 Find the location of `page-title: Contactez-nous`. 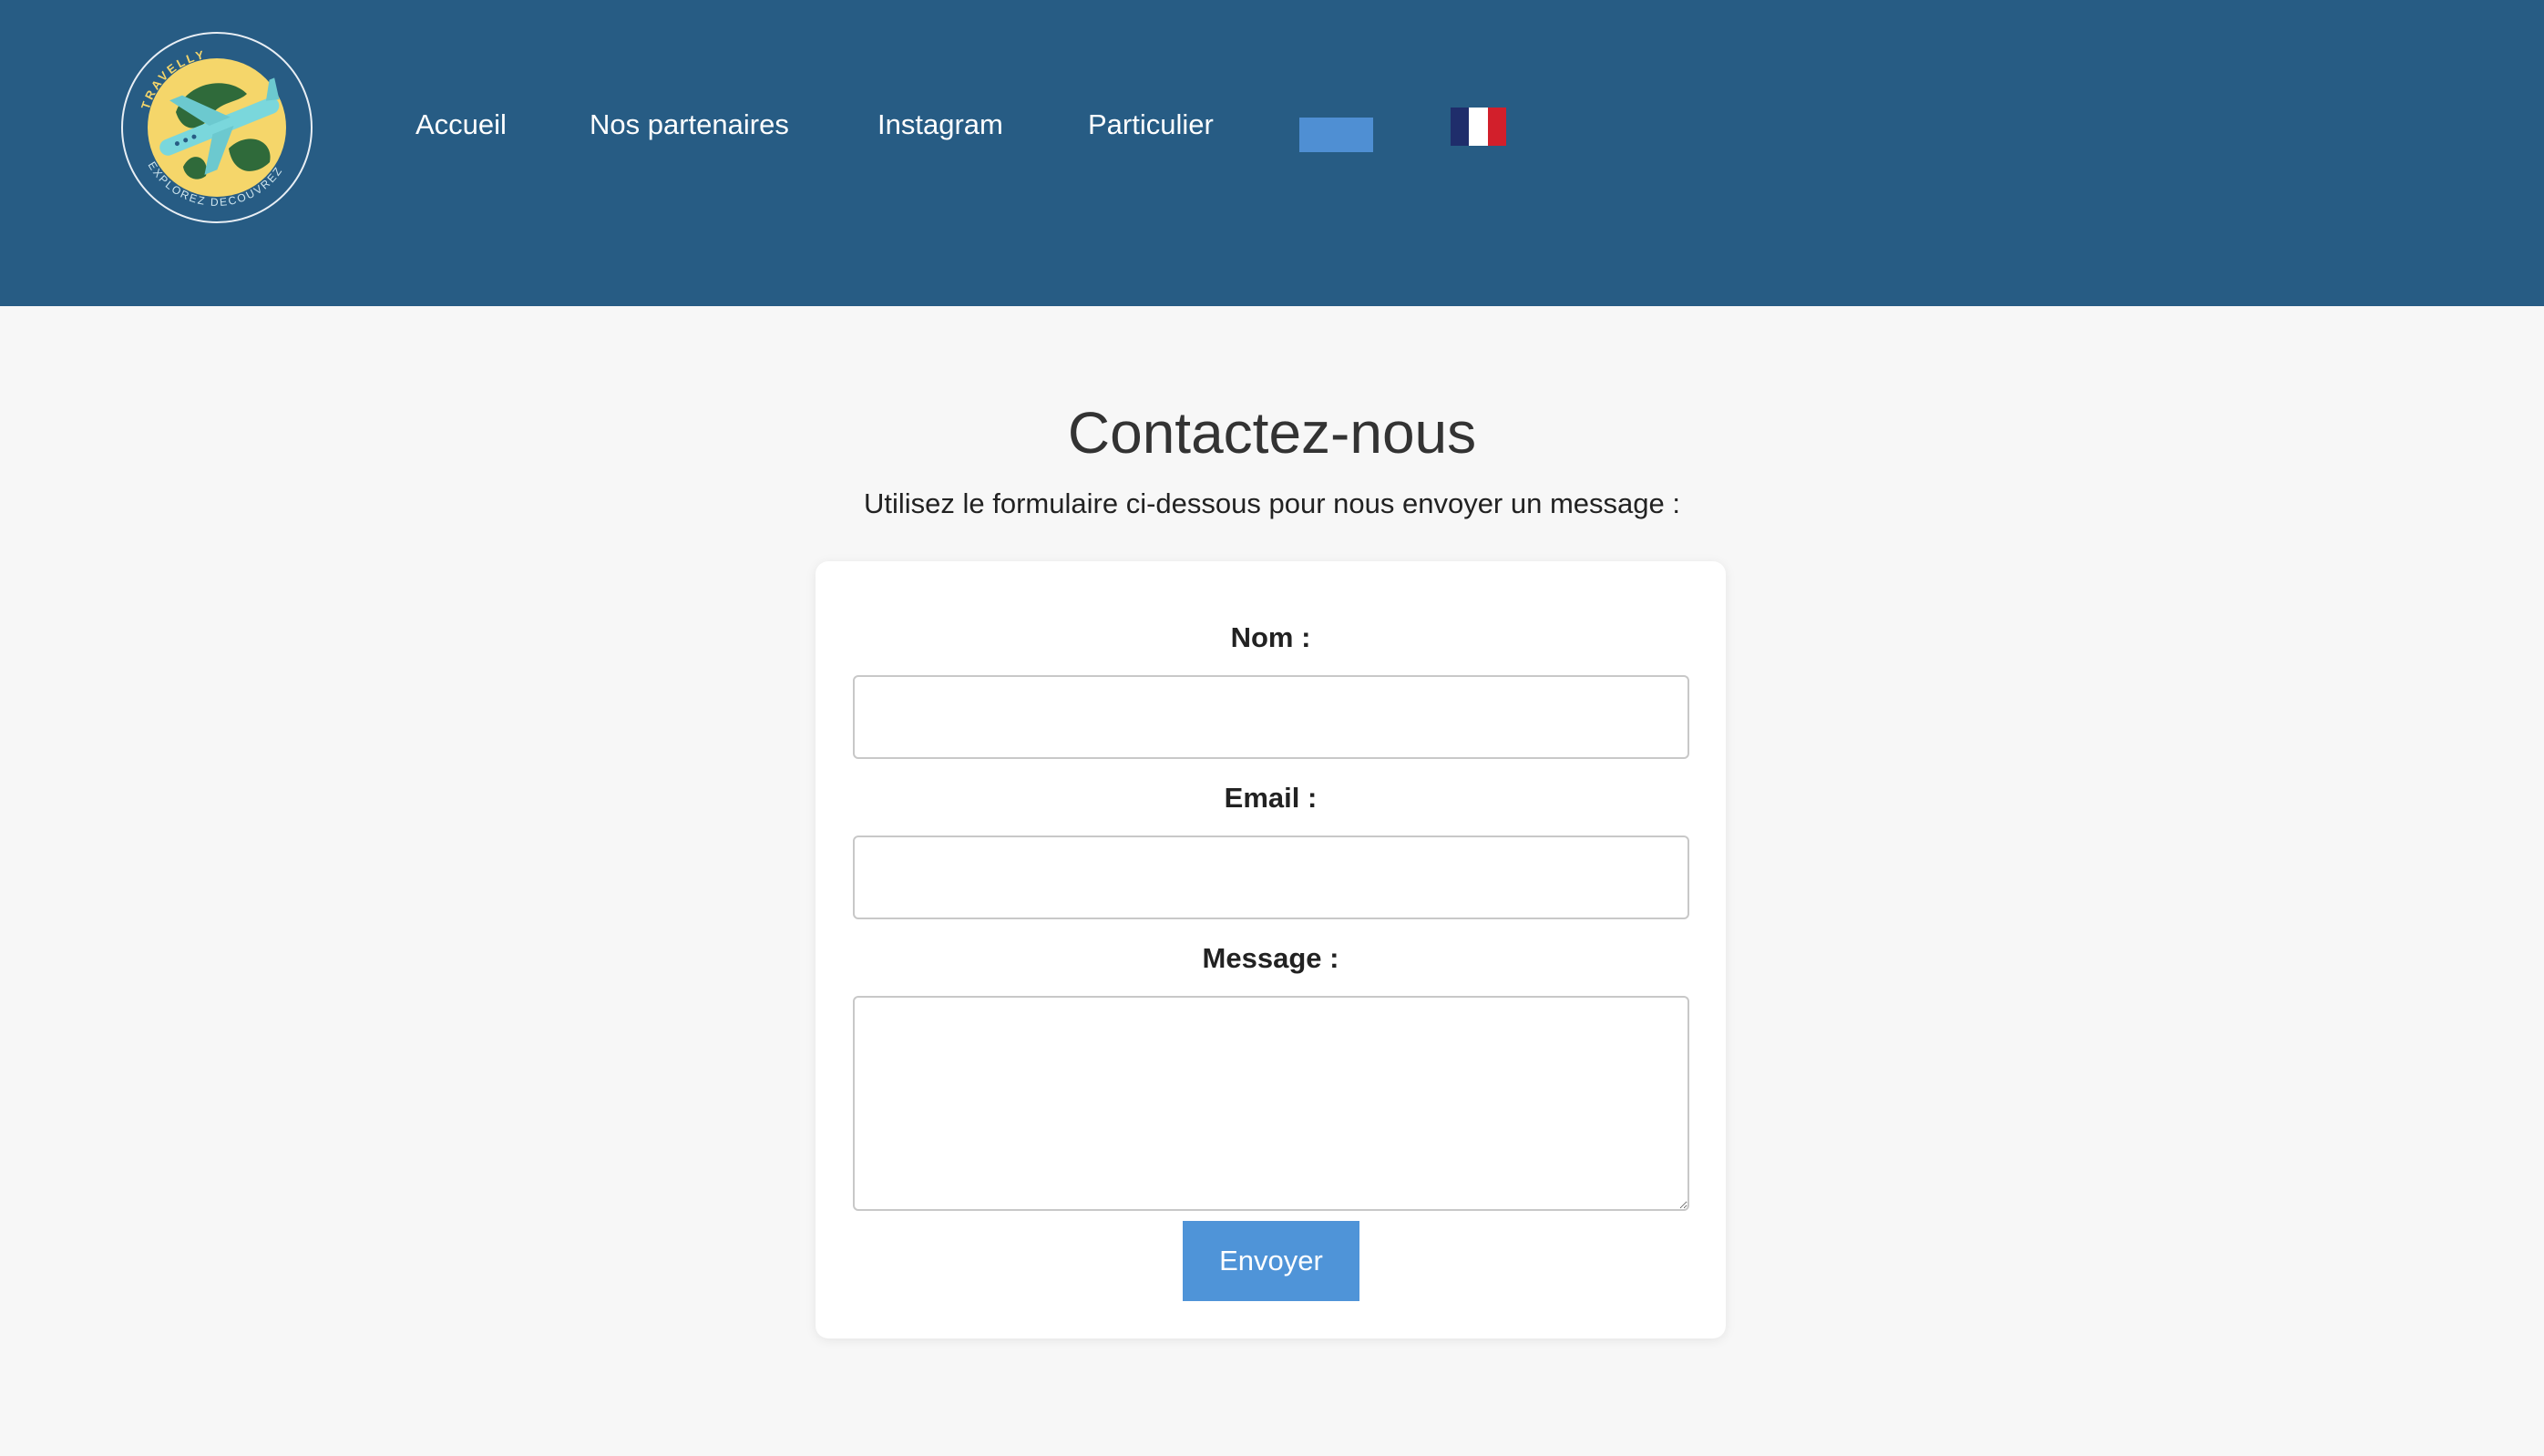

page-title: Contactez-nous is located at coordinates (1272, 433).